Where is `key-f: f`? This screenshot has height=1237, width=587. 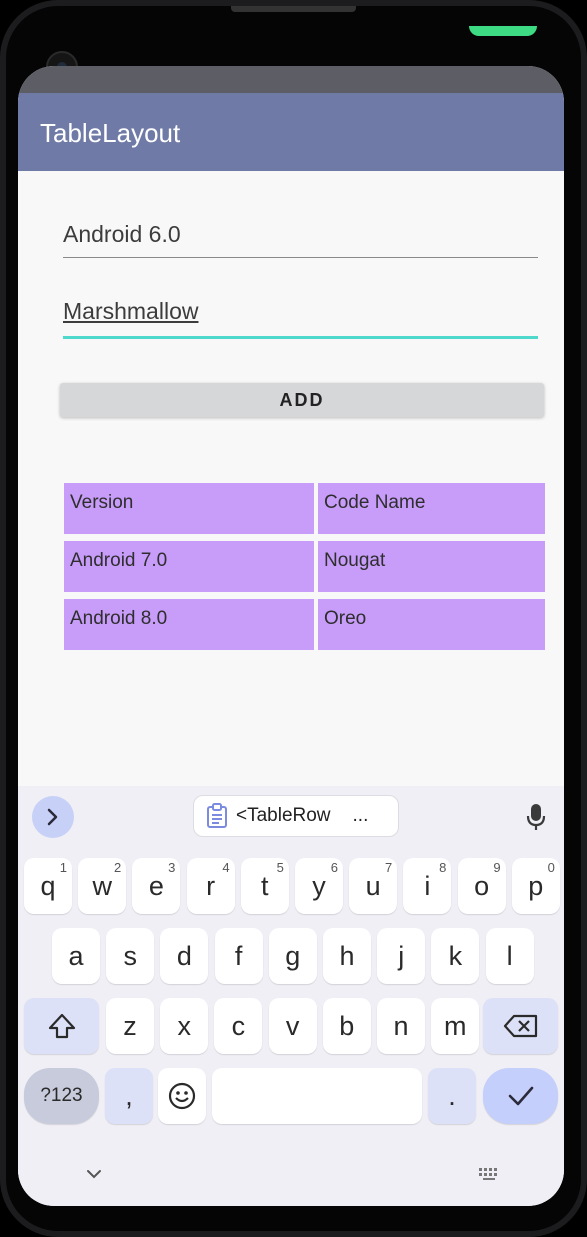
key-f: f is located at coordinates (238, 956).